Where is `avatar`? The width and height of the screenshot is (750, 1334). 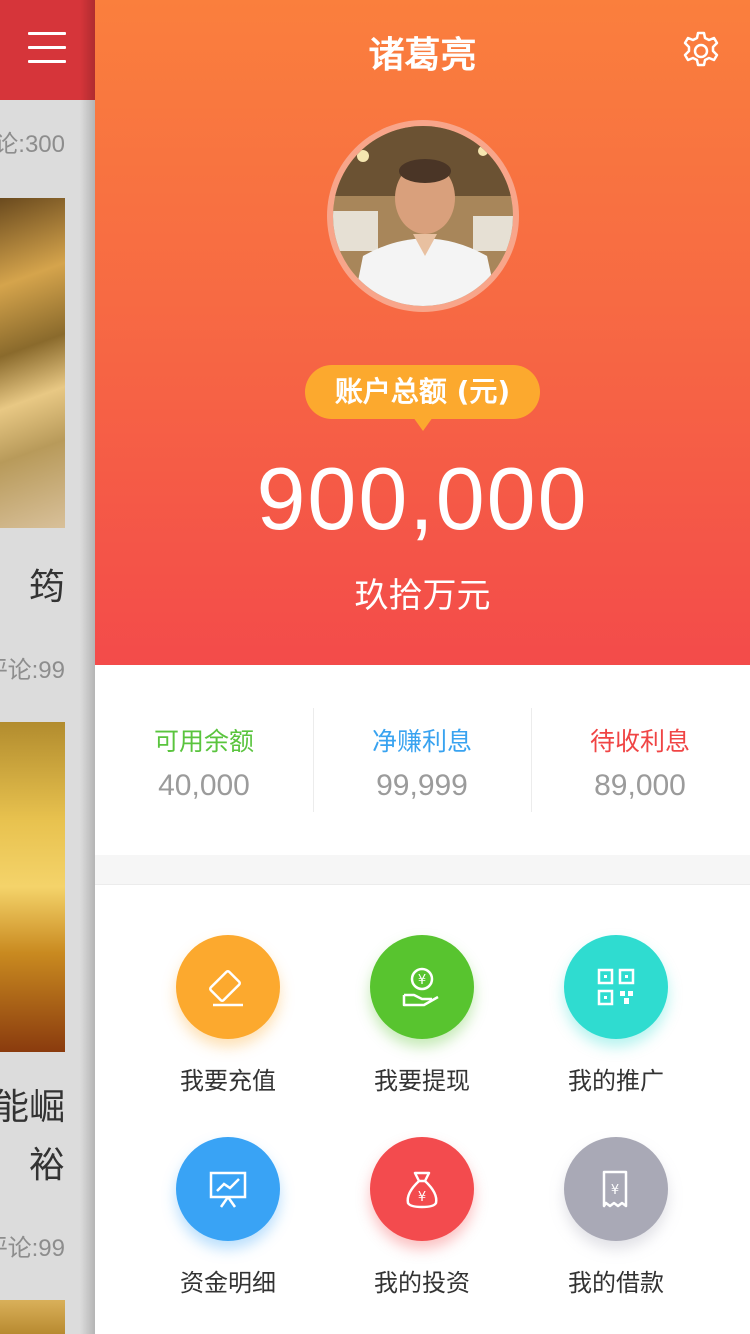
avatar is located at coordinates (423, 216).